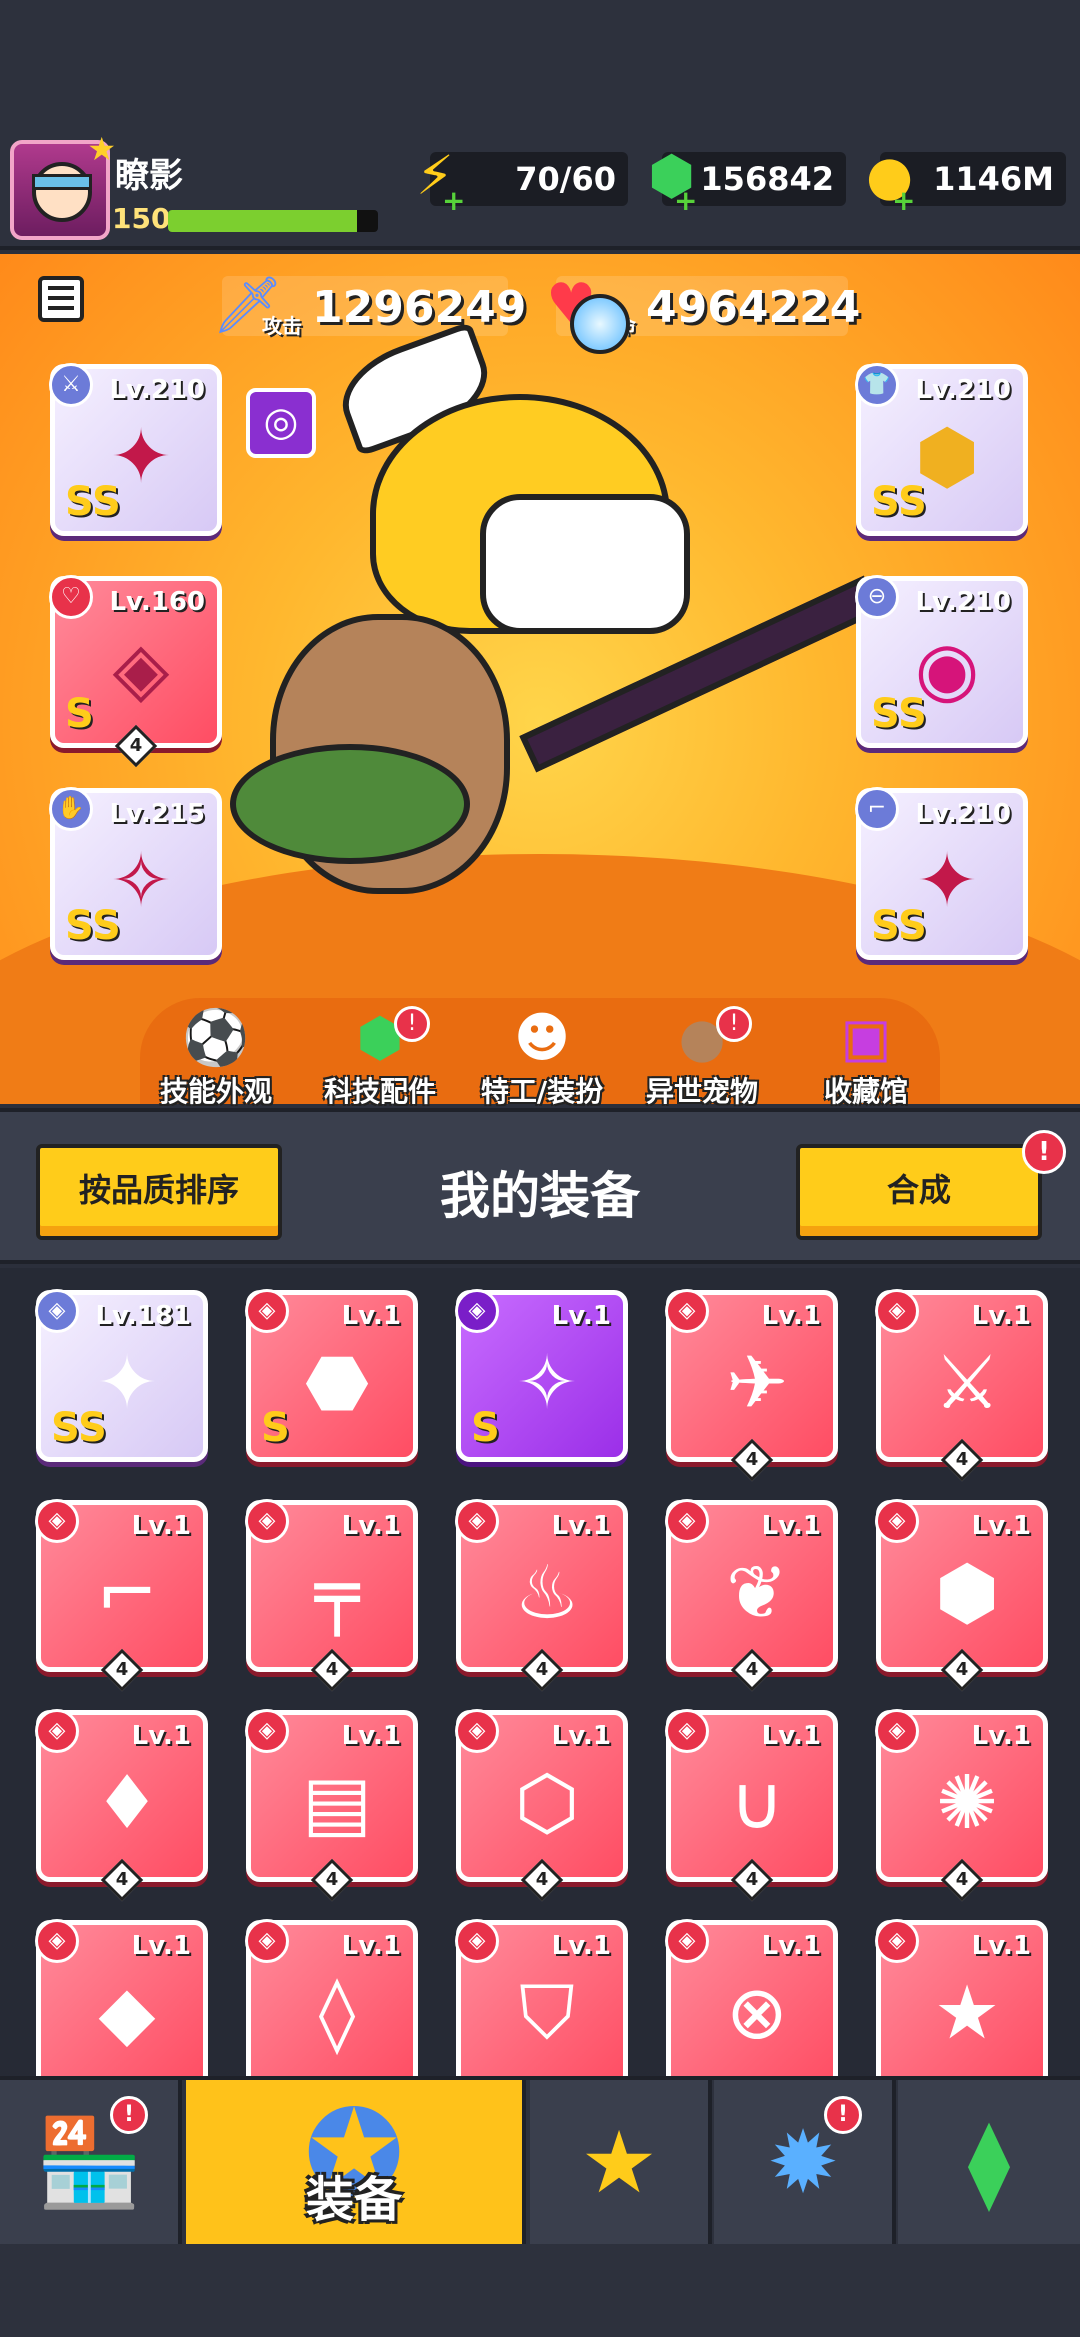  What do you see at coordinates (756, 1593) in the screenshot?
I see `leaf-armor-icon: ❦` at bounding box center [756, 1593].